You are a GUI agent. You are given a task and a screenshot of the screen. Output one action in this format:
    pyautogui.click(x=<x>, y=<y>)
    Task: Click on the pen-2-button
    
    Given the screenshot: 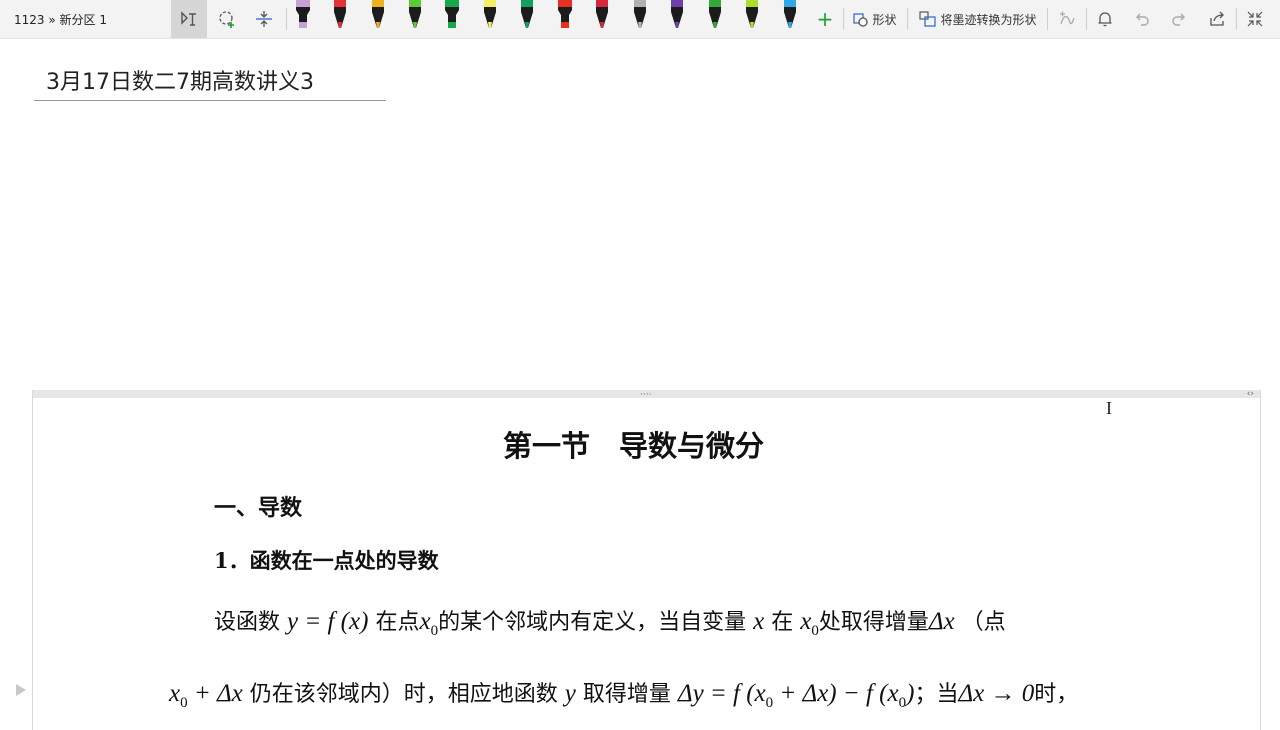 What is the action you would take?
    pyautogui.click(x=340, y=16)
    